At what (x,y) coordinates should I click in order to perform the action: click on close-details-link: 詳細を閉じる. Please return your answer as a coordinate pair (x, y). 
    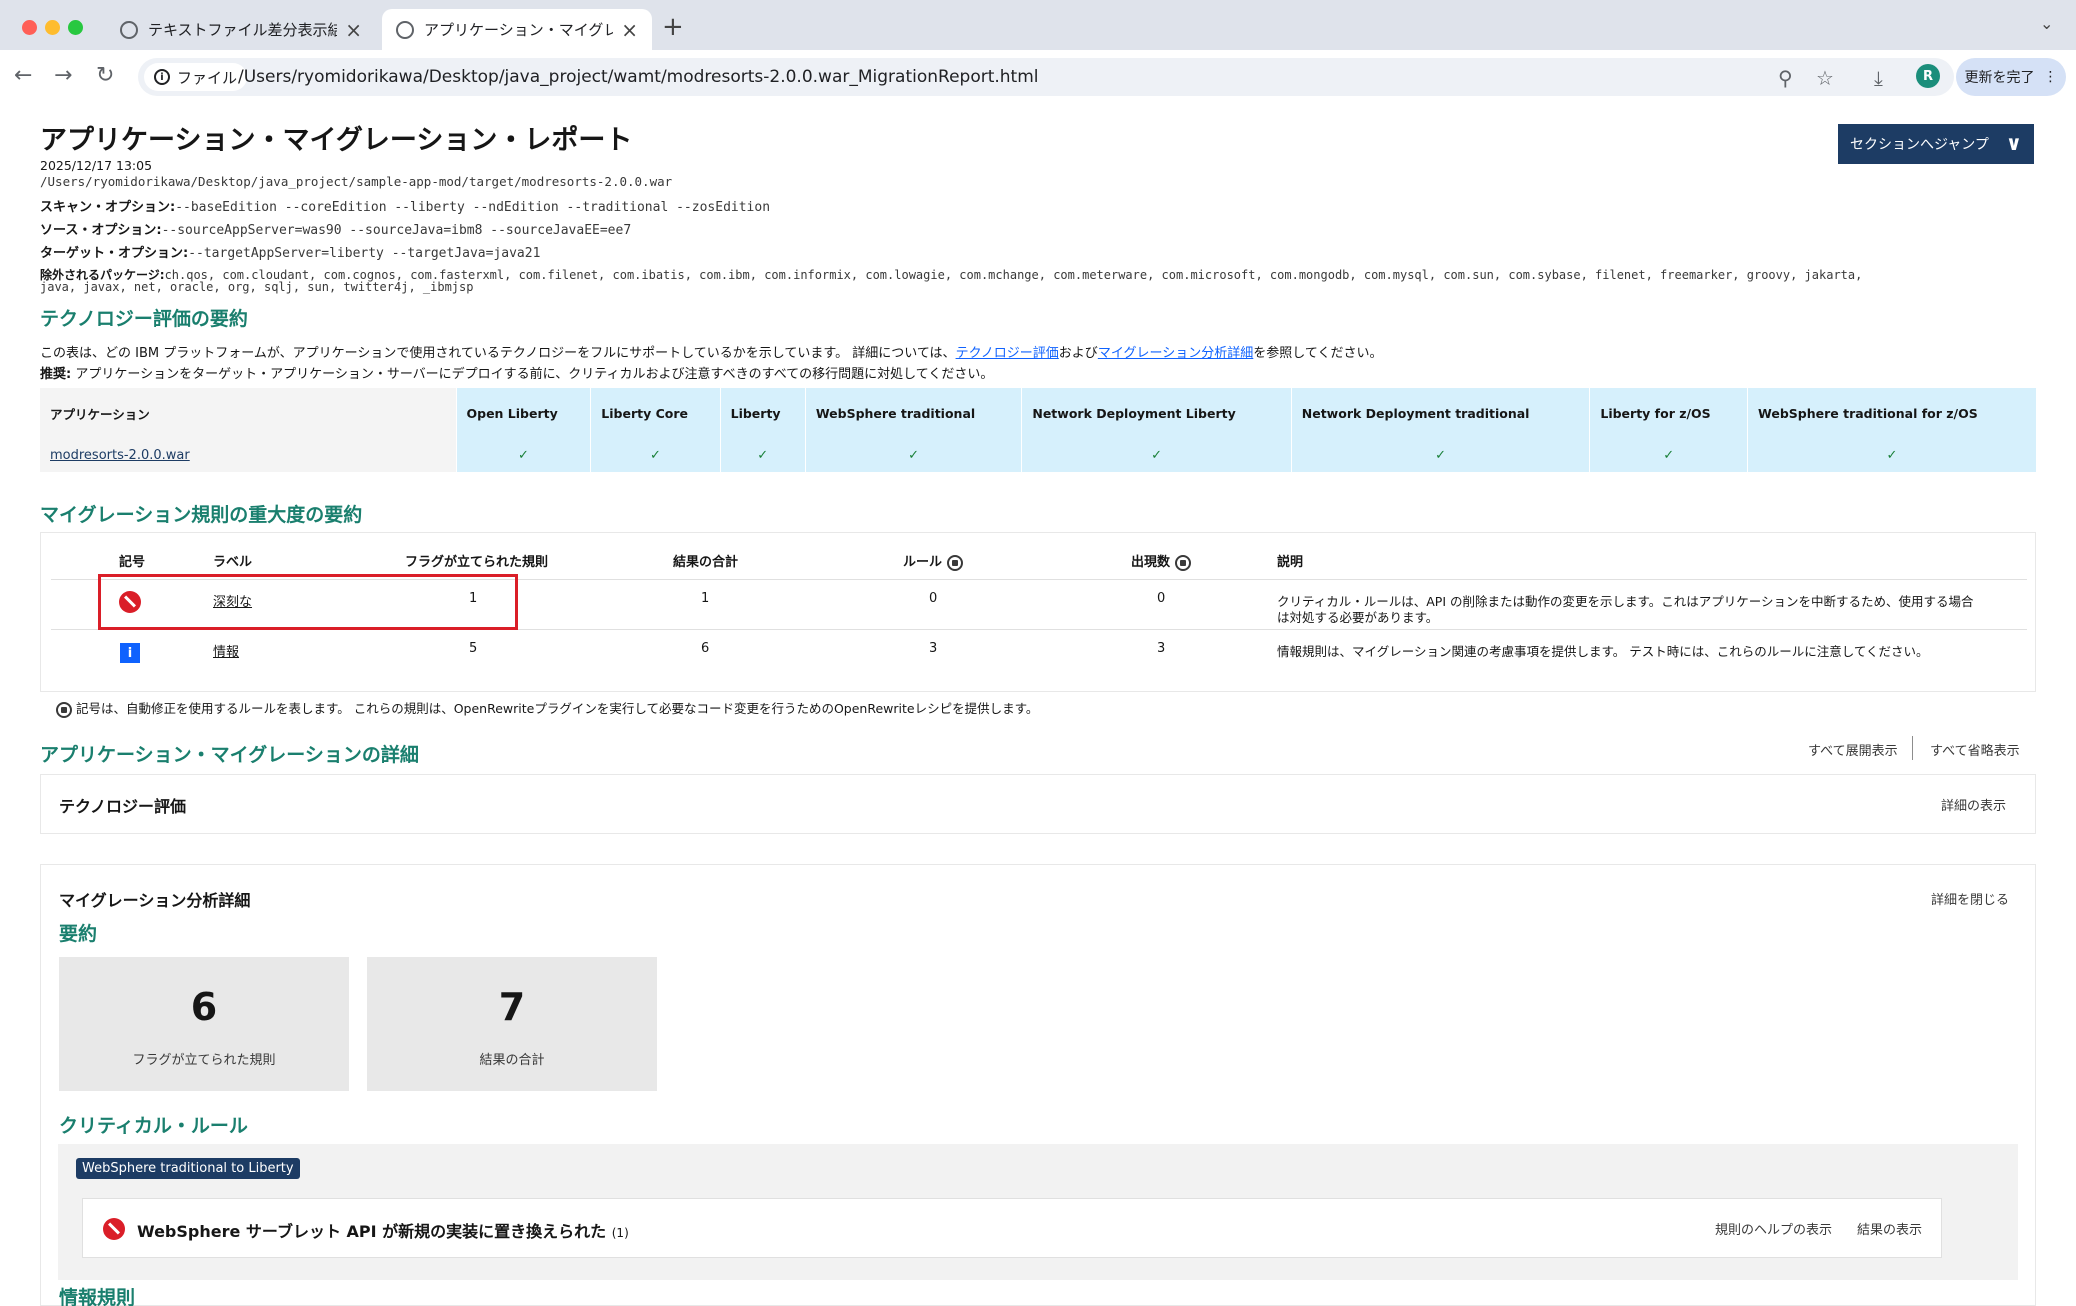
    Looking at the image, I should click on (1970, 898).